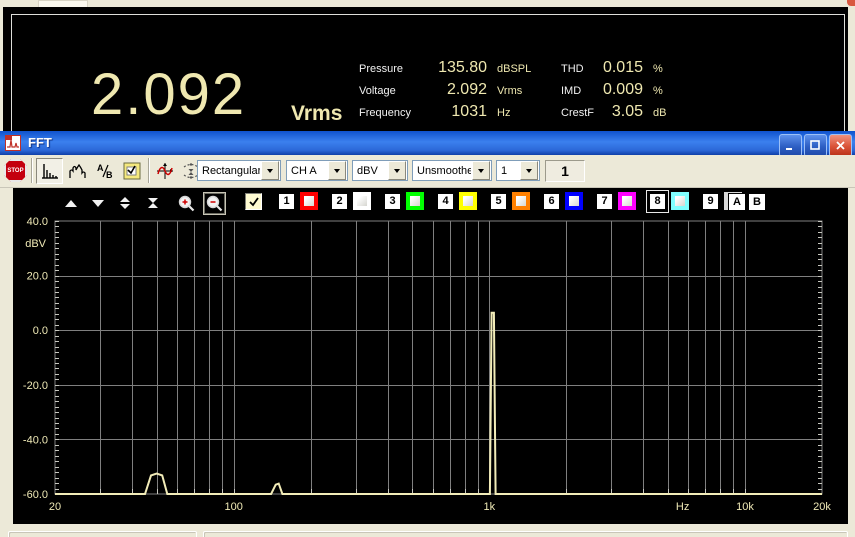 Image resolution: width=855 pixels, height=537 pixels. I want to click on reading-label: THD, so click(572, 69).